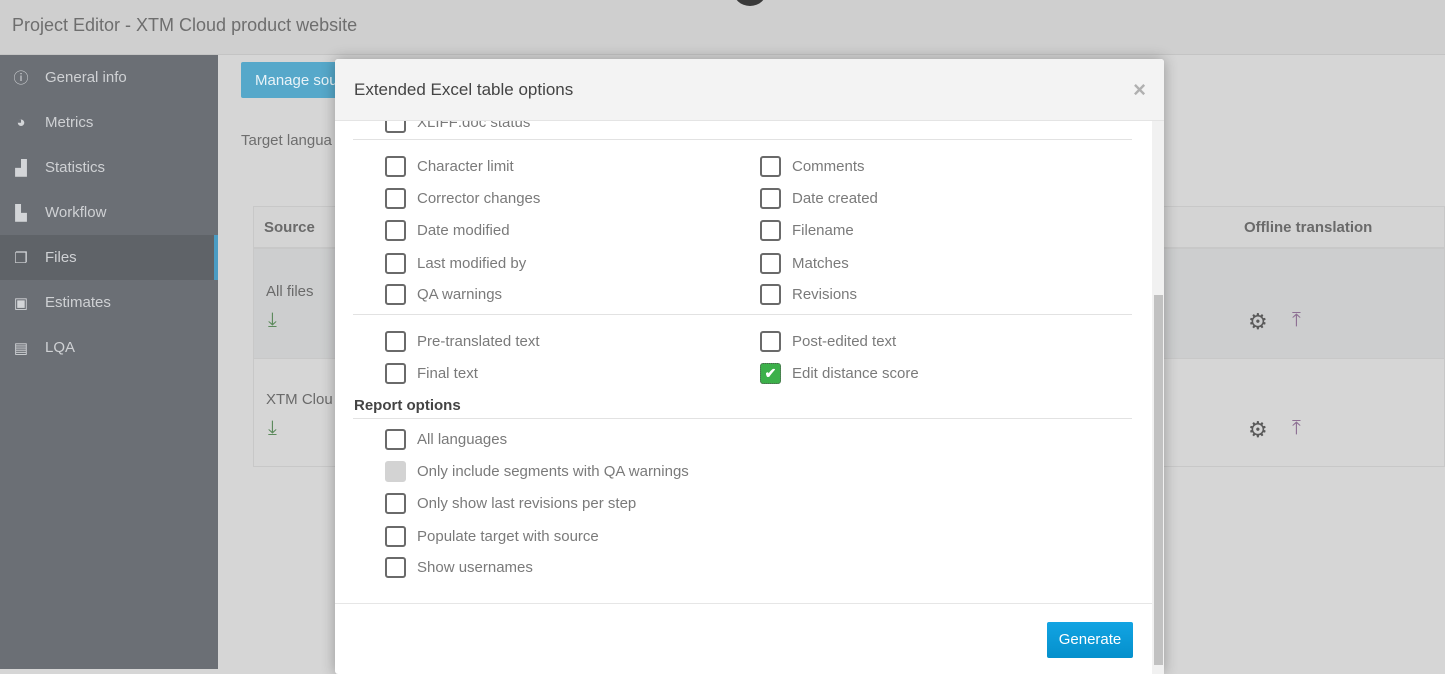 This screenshot has height=674, width=1445. Describe the element at coordinates (443, 294) in the screenshot. I see `checkbox-qa-warnings: QA warnings` at that location.